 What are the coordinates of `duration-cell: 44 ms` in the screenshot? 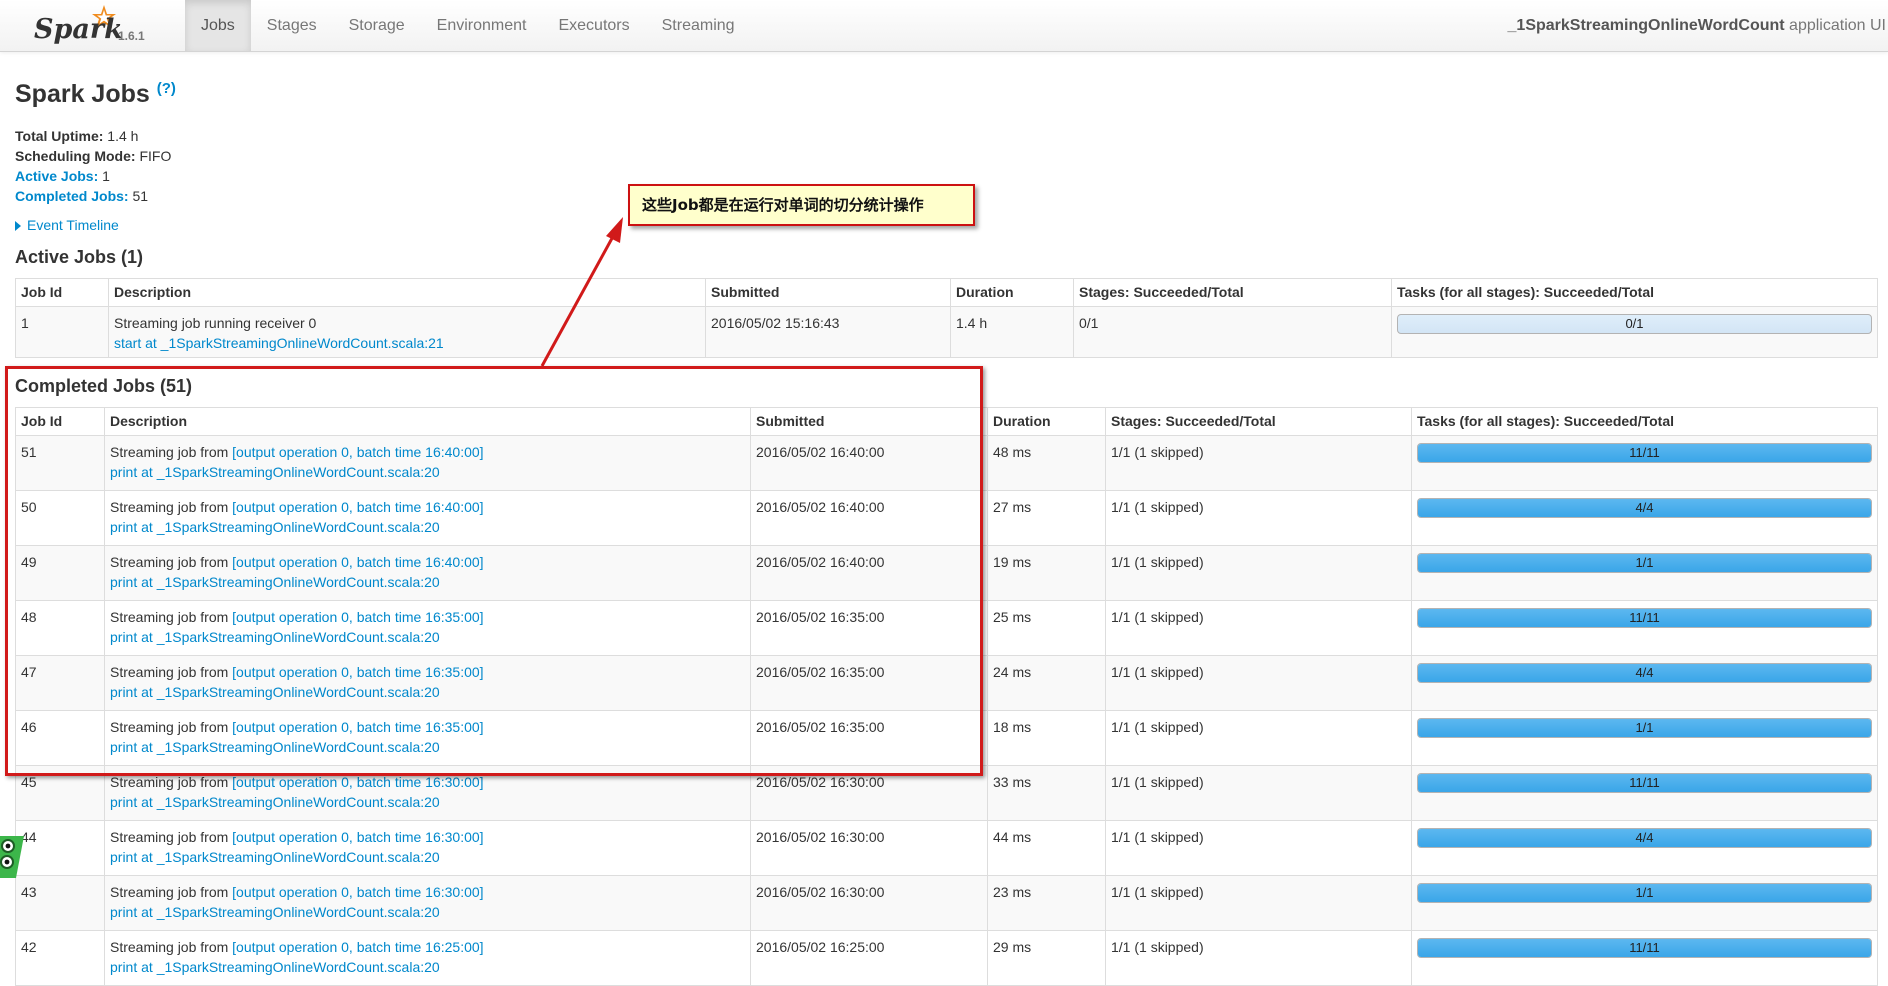 It's located at (1046, 848).